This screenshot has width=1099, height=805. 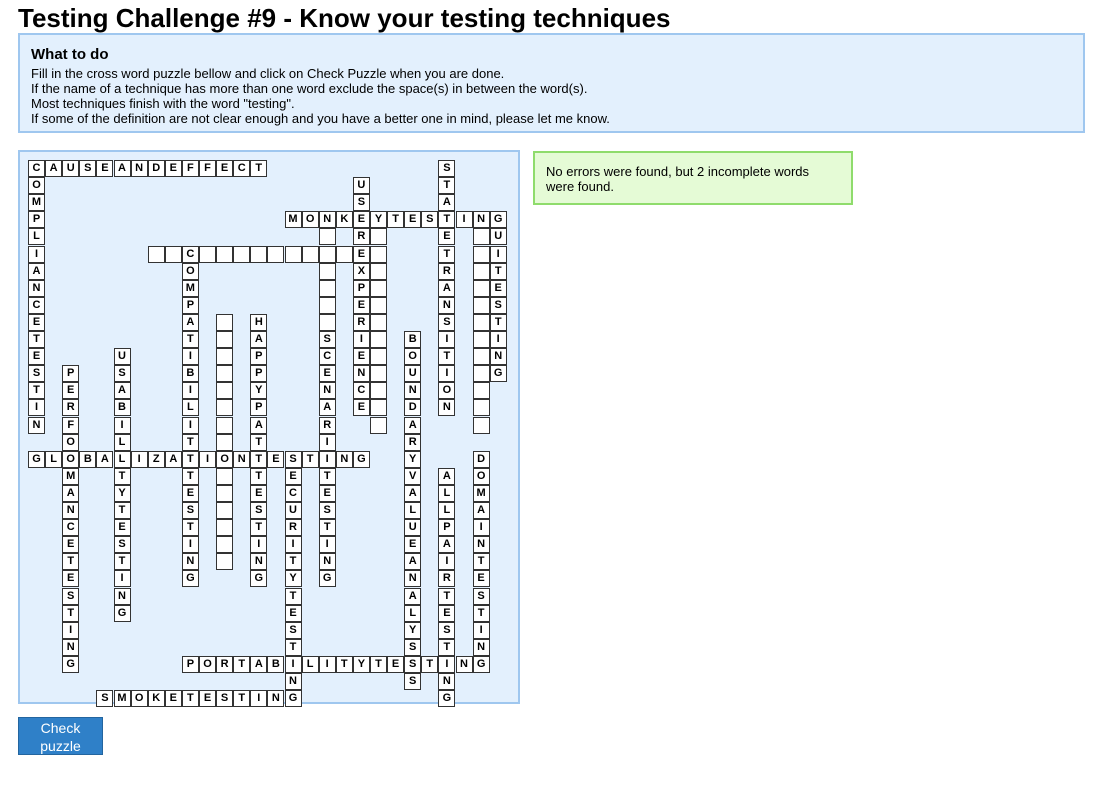 What do you see at coordinates (190, 288) in the screenshot?
I see `crossword-cell: M` at bounding box center [190, 288].